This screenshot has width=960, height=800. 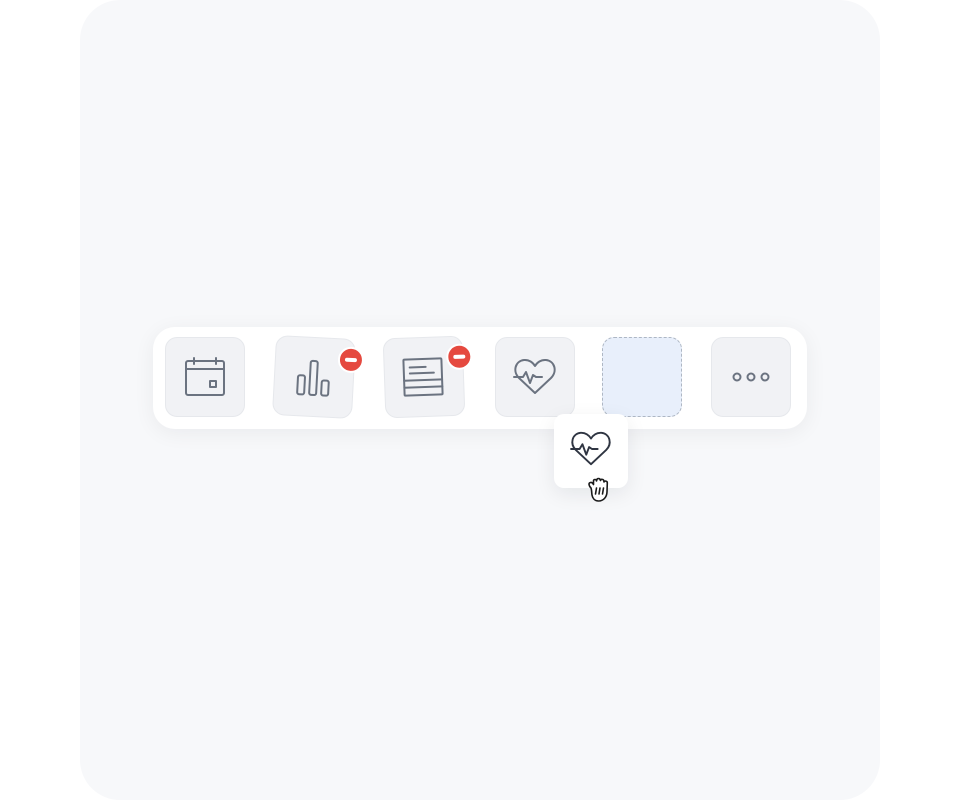 I want to click on calendar-icon, so click(x=205, y=377).